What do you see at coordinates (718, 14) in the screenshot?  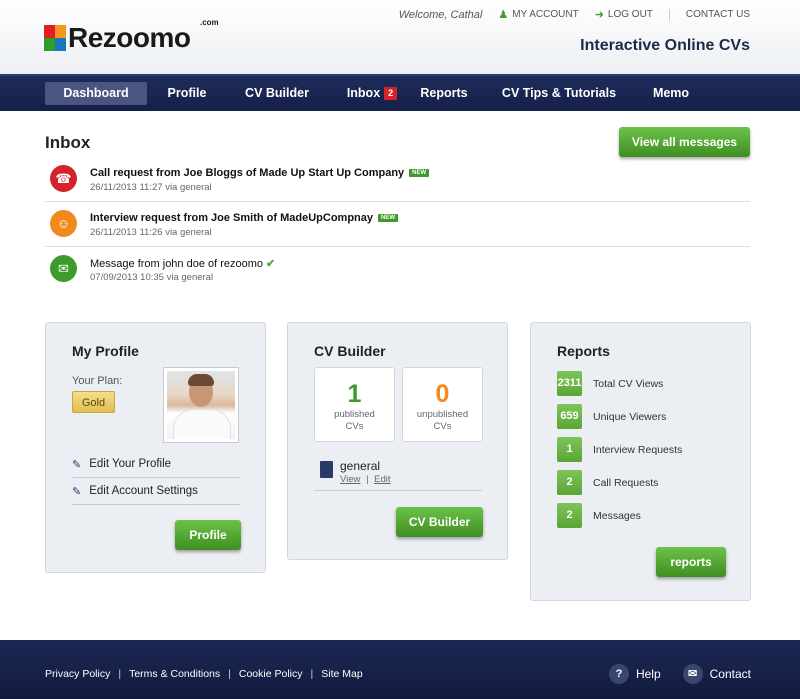 I see `contact-us-link: CONTACT US` at bounding box center [718, 14].